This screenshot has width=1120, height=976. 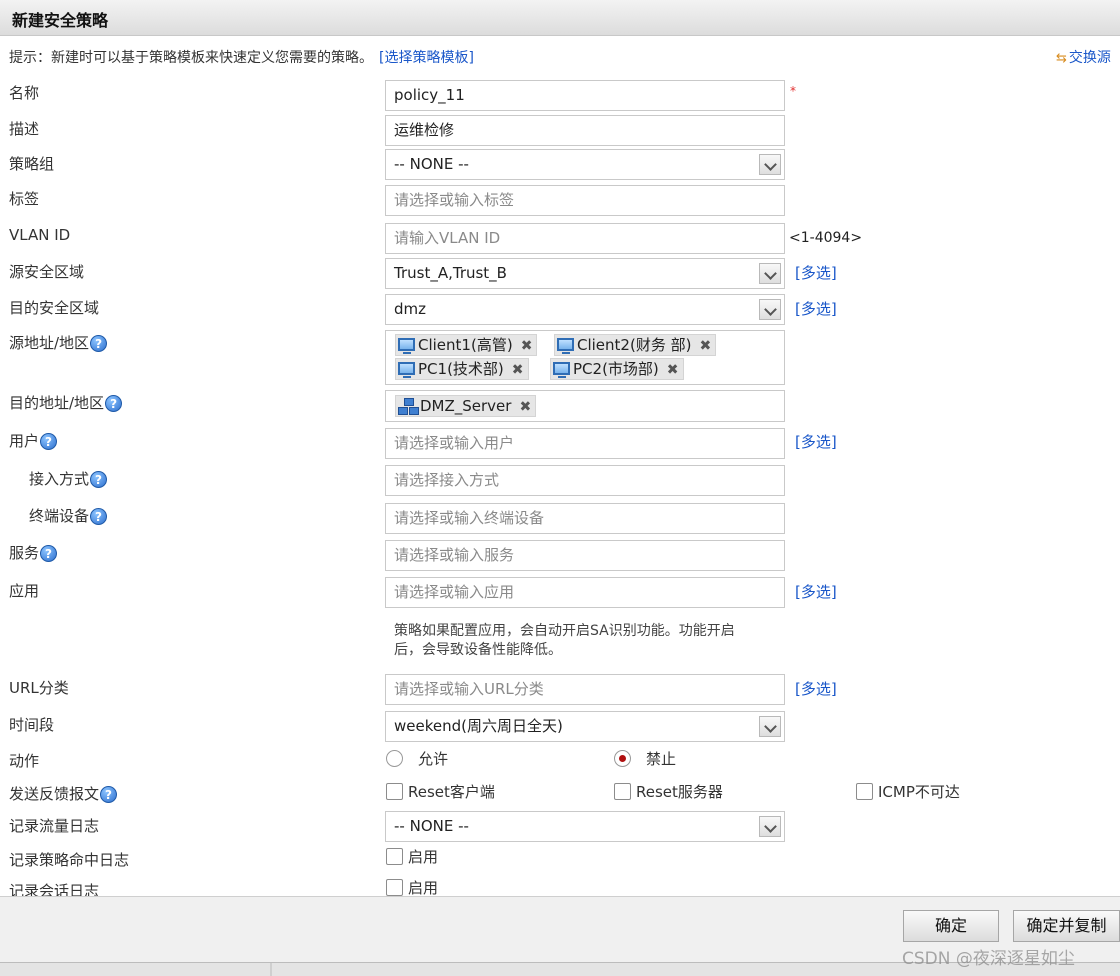 I want to click on session-log-enable-label: 启用, so click(x=423, y=887).